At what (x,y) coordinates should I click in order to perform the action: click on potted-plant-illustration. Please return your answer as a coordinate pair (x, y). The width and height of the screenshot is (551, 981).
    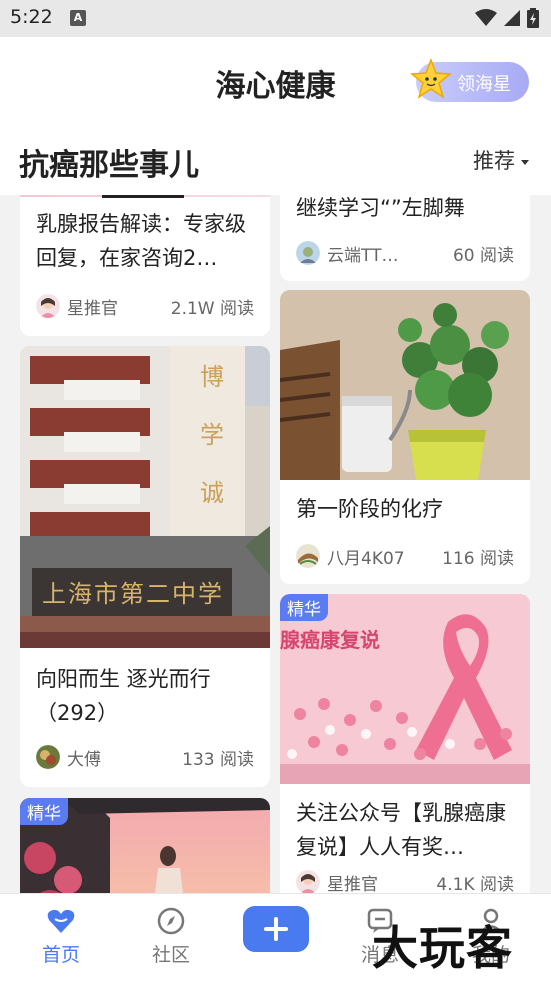
    Looking at the image, I should click on (405, 385).